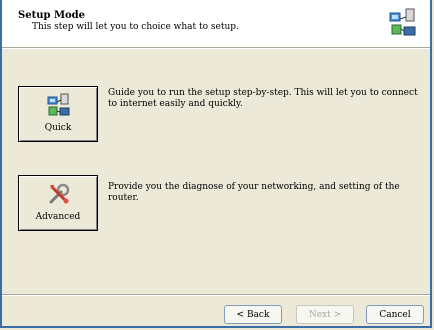 The width and height of the screenshot is (434, 330). Describe the element at coordinates (58, 217) in the screenshot. I see `advanced-button-label: Advanced` at that location.